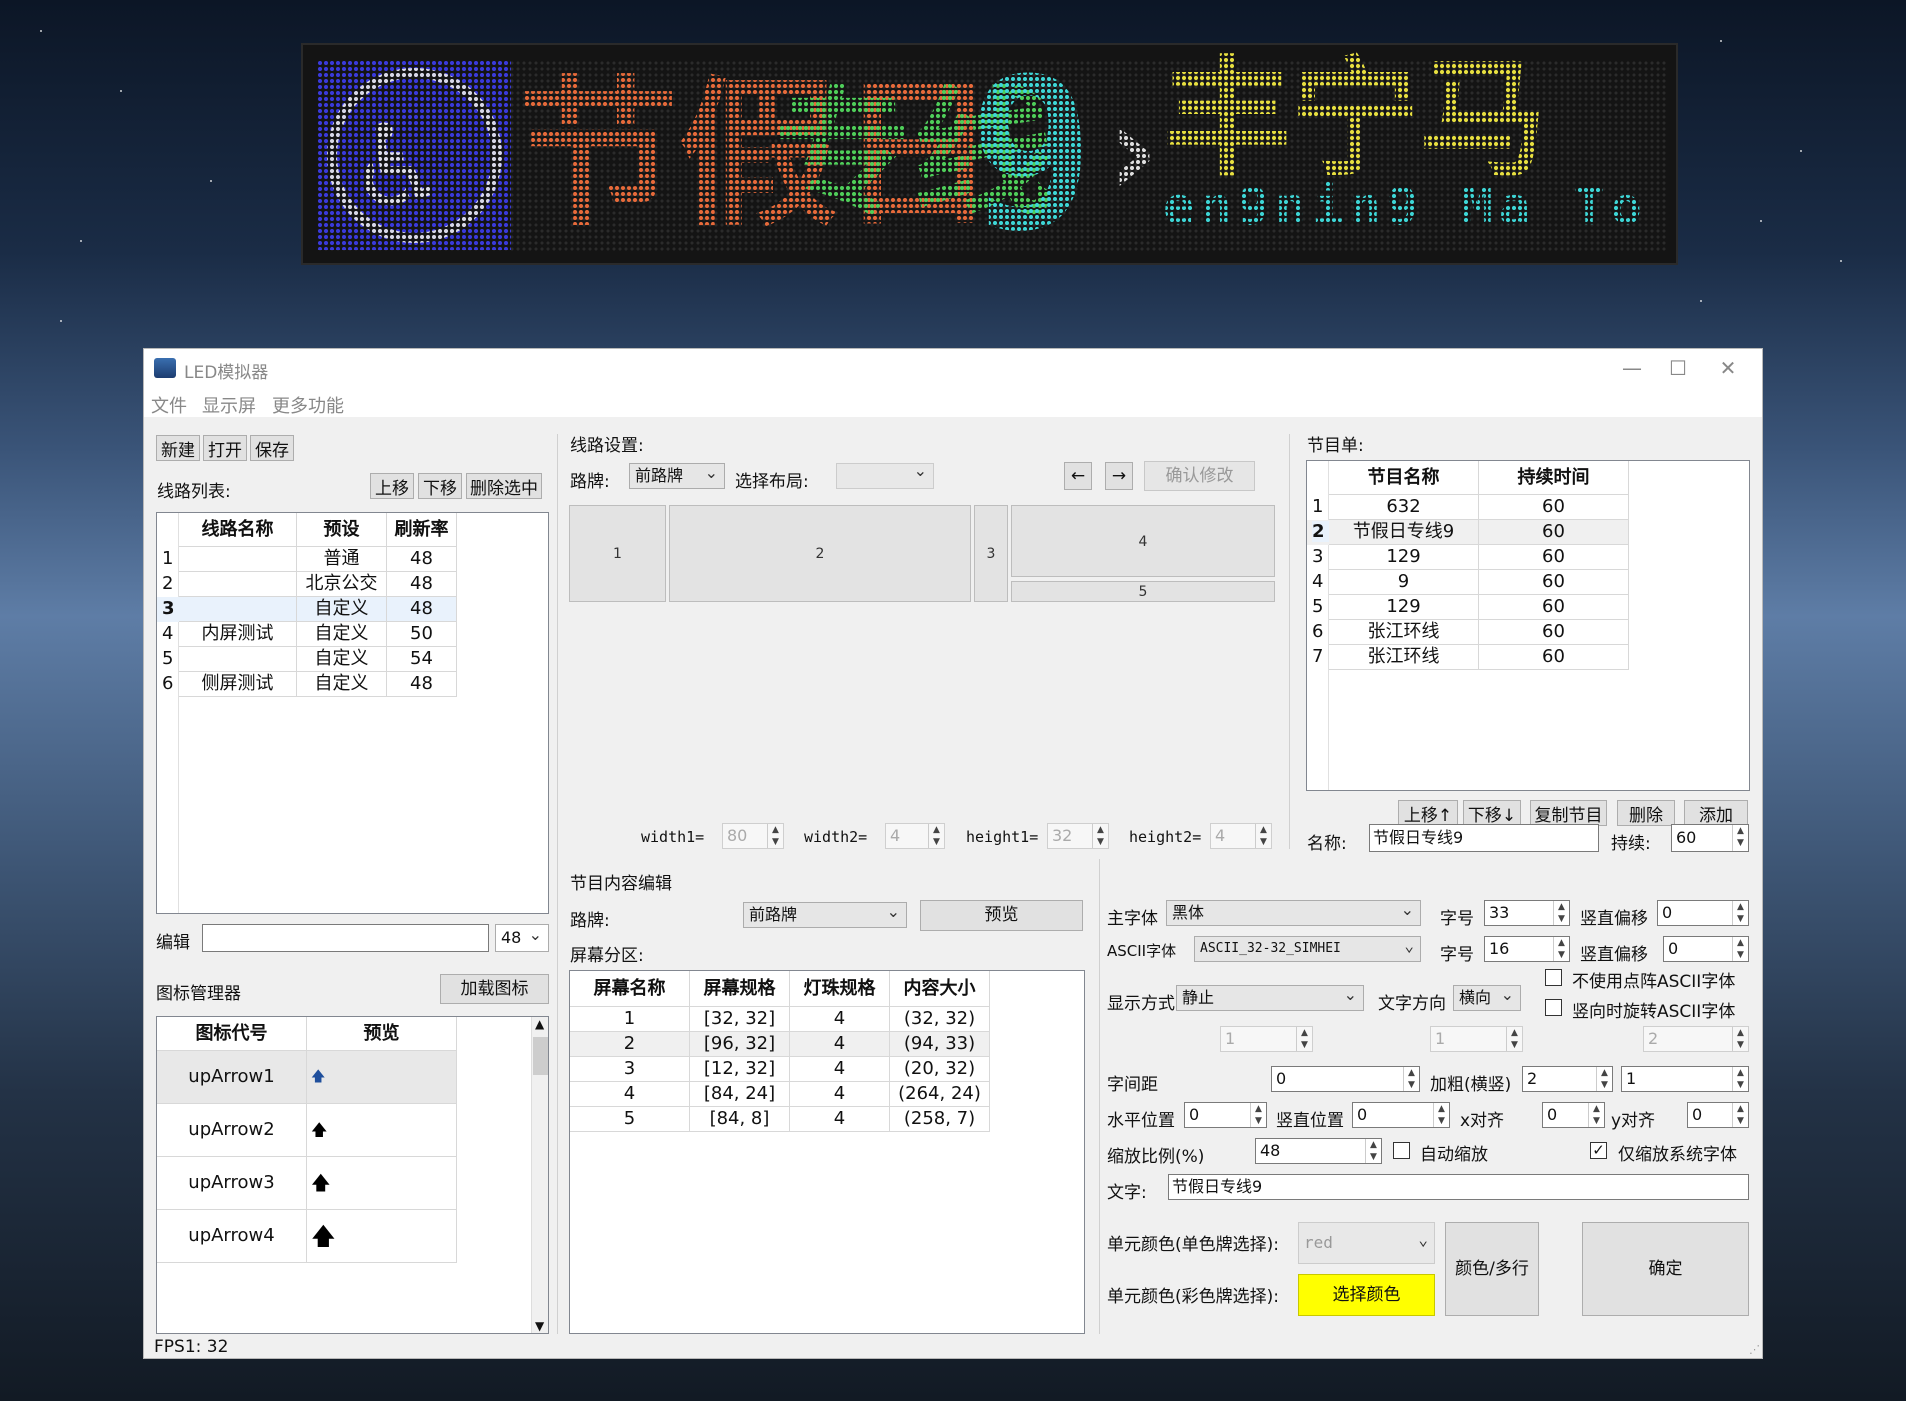 Image resolution: width=1906 pixels, height=1401 pixels. What do you see at coordinates (1143, 541) in the screenshot?
I see `layout-zone-4: 4` at bounding box center [1143, 541].